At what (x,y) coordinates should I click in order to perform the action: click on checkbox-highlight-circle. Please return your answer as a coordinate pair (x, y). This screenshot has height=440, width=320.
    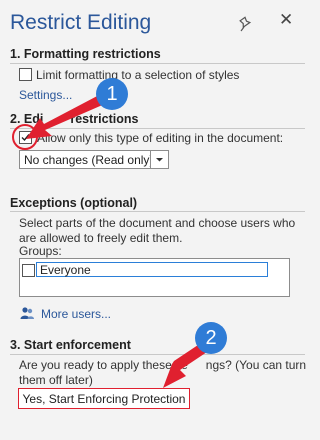
    Looking at the image, I should click on (25, 137).